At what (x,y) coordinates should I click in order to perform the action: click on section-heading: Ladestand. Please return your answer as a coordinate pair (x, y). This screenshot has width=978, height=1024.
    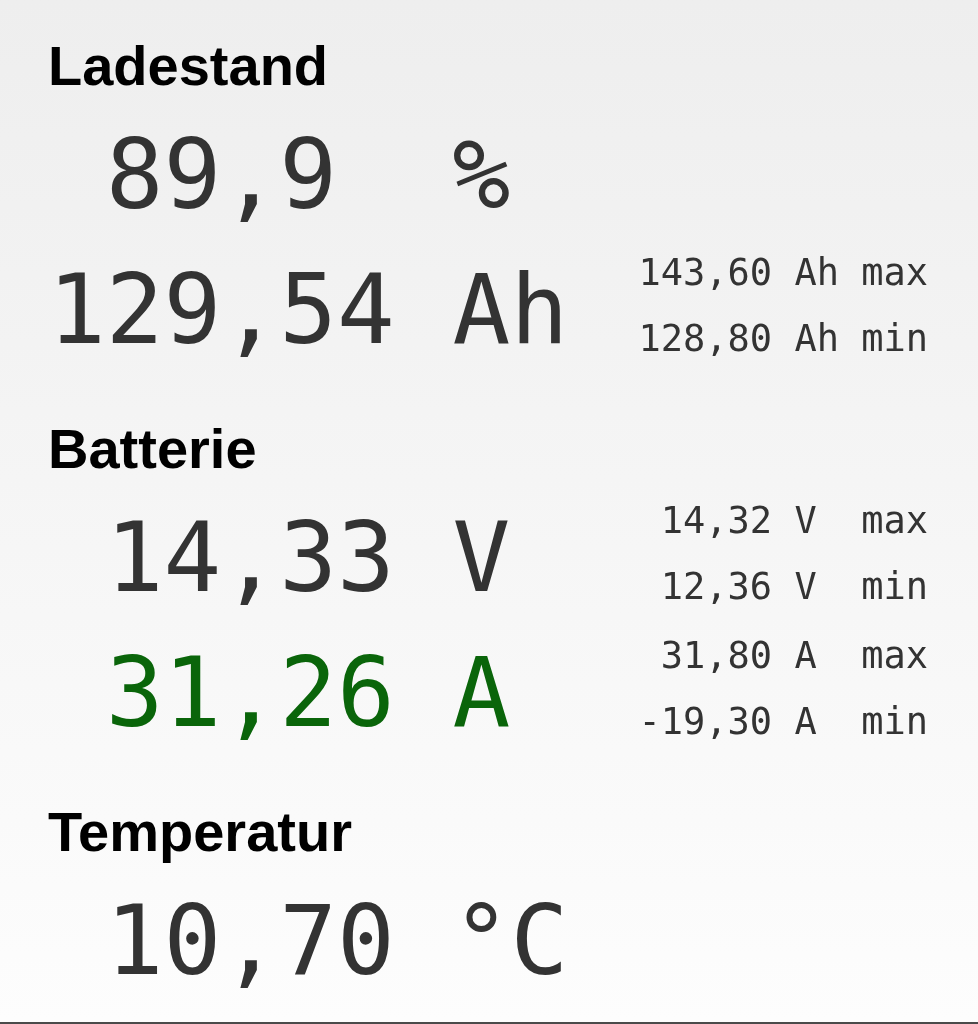
    Looking at the image, I should click on (188, 66).